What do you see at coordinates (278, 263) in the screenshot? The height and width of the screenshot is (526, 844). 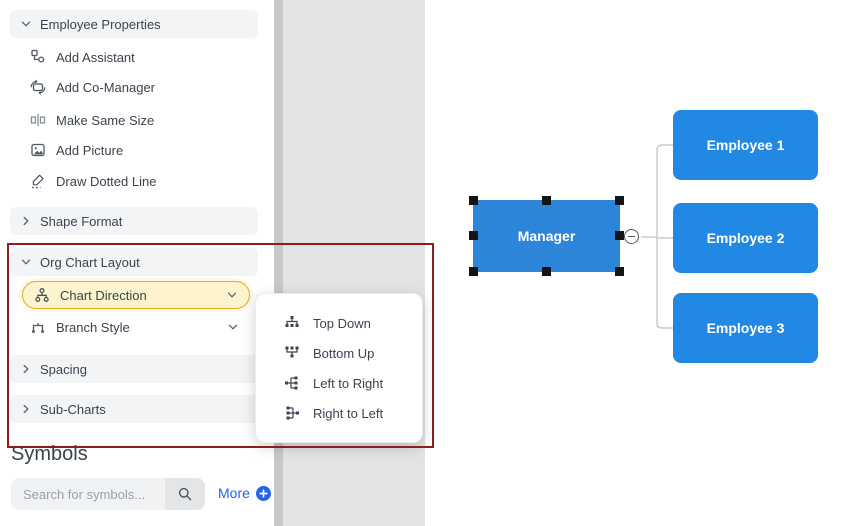 I see `panel-scrollbar` at bounding box center [278, 263].